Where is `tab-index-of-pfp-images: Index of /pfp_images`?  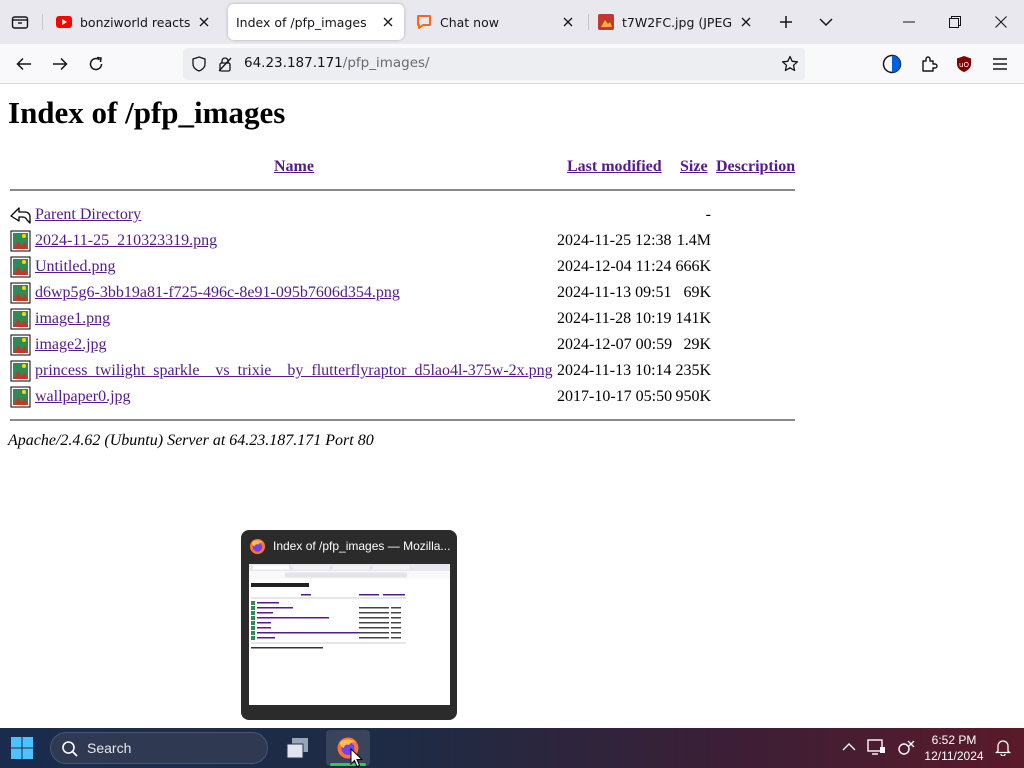 tab-index-of-pfp-images: Index of /pfp_images is located at coordinates (316, 22).